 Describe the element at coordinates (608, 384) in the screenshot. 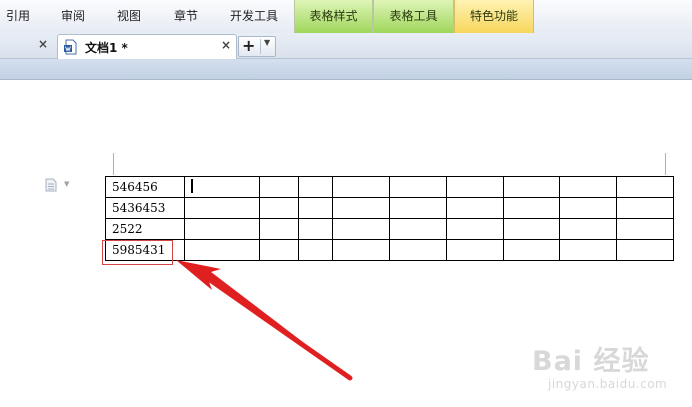

I see `watermark-url: jingyan.baidu.com` at that location.